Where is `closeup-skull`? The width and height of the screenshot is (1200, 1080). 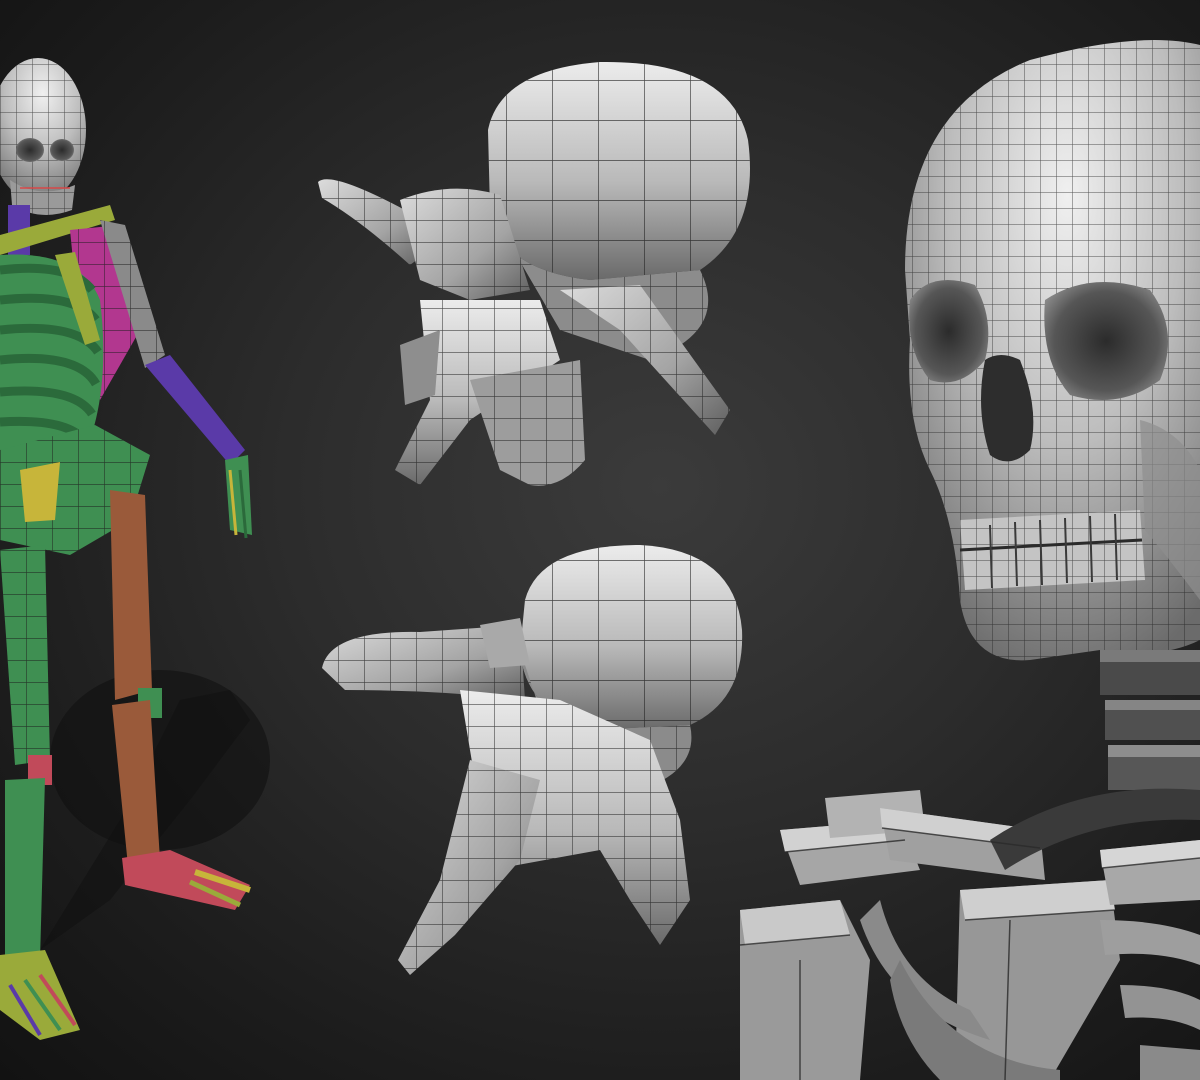
closeup-skull is located at coordinates (1052, 350).